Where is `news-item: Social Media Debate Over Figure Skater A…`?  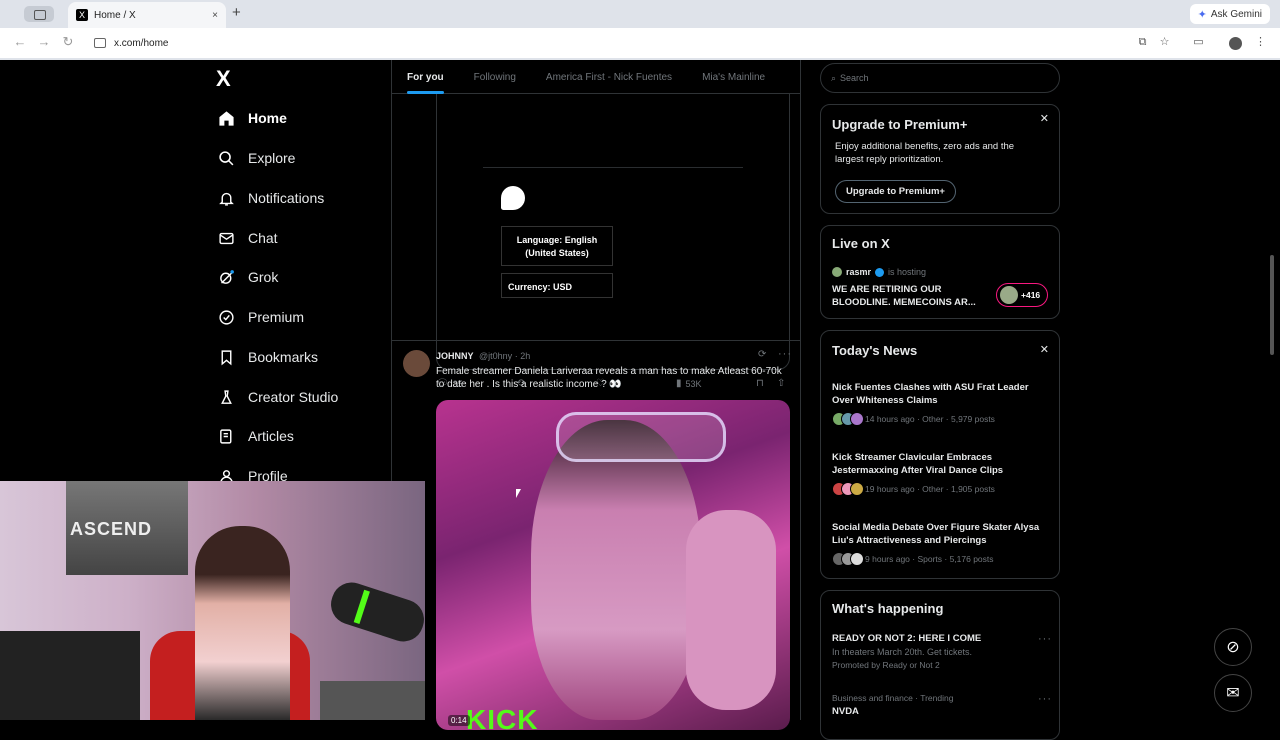 news-item: Social Media Debate Over Figure Skater A… is located at coordinates (942, 543).